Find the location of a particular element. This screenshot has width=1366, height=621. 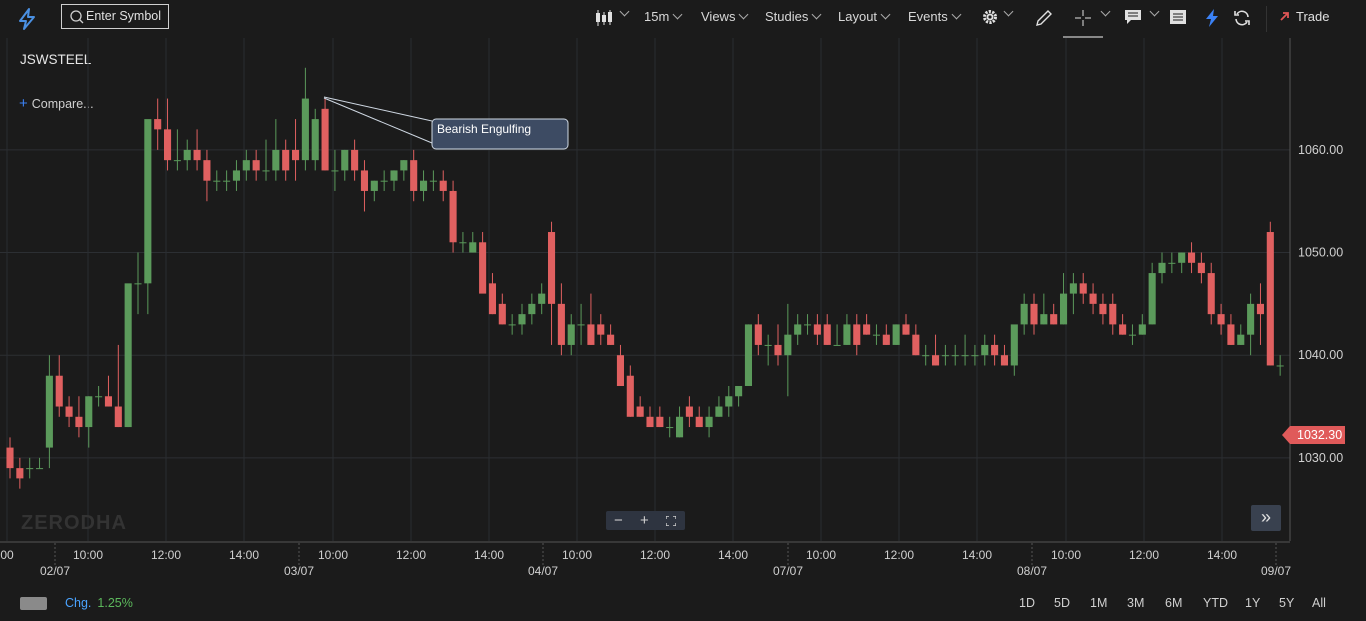

x-date-label: 03/07 is located at coordinates (299, 571).